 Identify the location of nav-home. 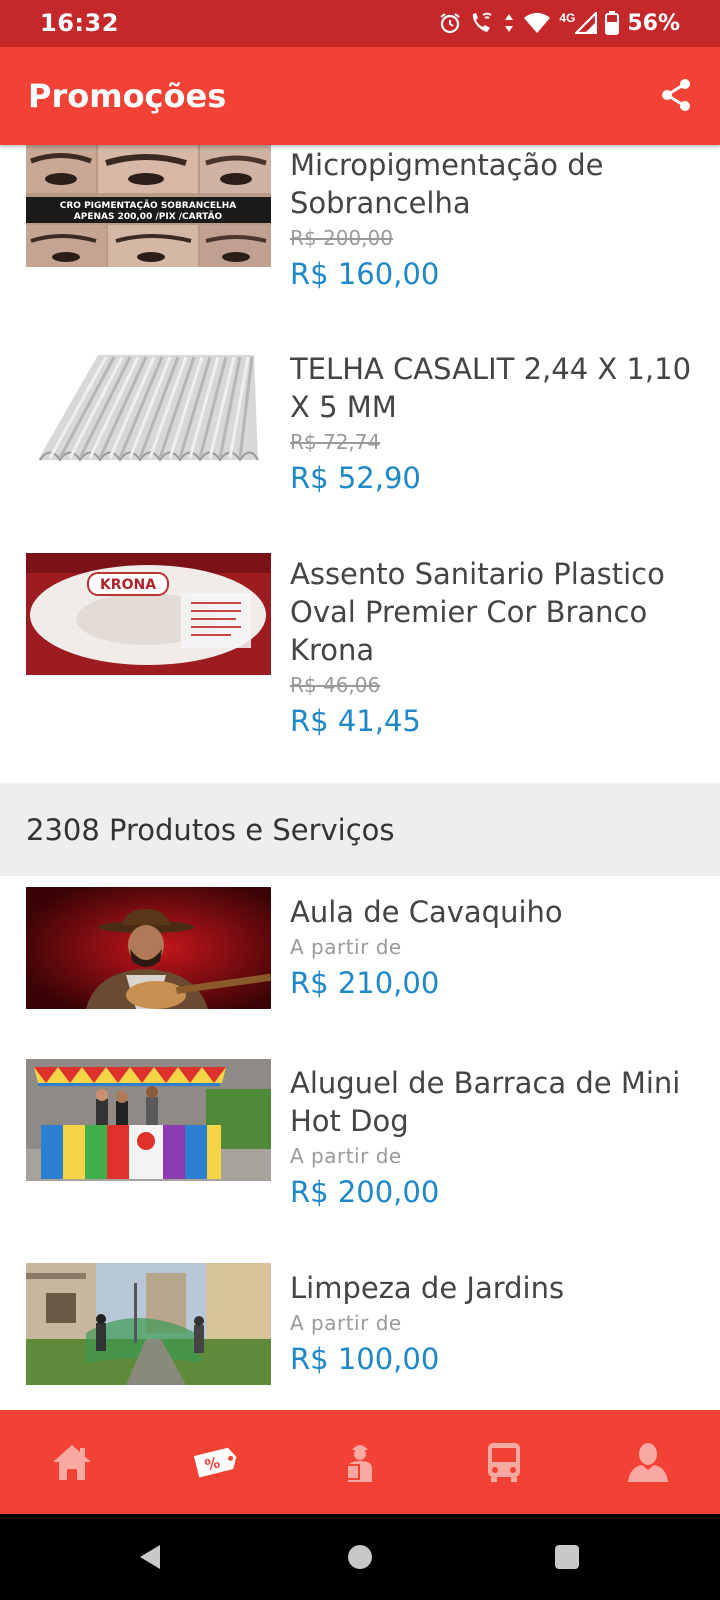
(72, 1462).